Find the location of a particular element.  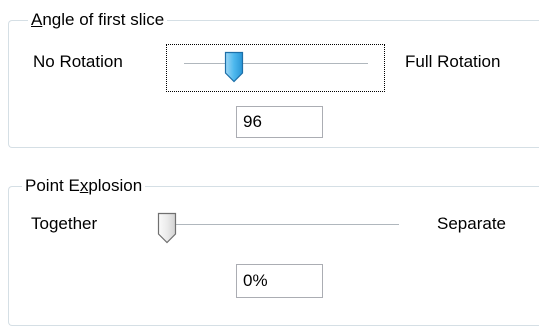

full-rotation-label: Full Rotation is located at coordinates (453, 61).